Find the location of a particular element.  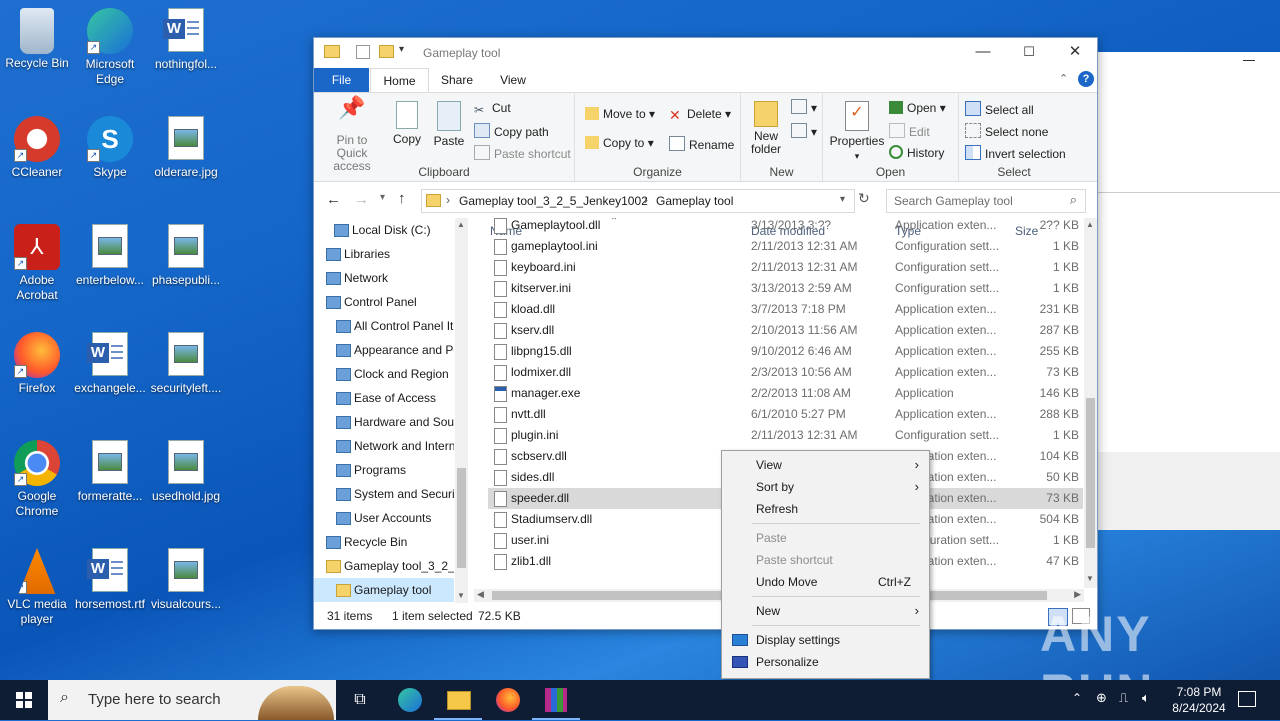

properties-button: ✓ Properties ▾ is located at coordinates (857, 131).